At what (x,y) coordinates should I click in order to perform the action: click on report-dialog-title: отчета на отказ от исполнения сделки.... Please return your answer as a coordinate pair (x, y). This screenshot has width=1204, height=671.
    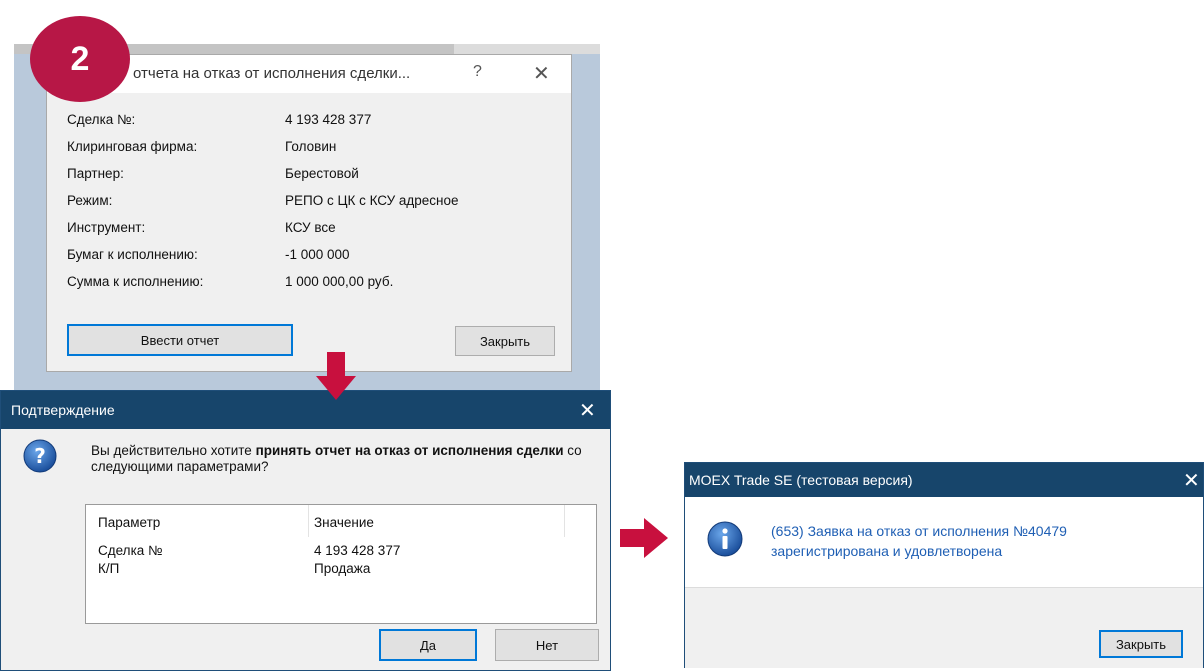
    Looking at the image, I should click on (272, 73).